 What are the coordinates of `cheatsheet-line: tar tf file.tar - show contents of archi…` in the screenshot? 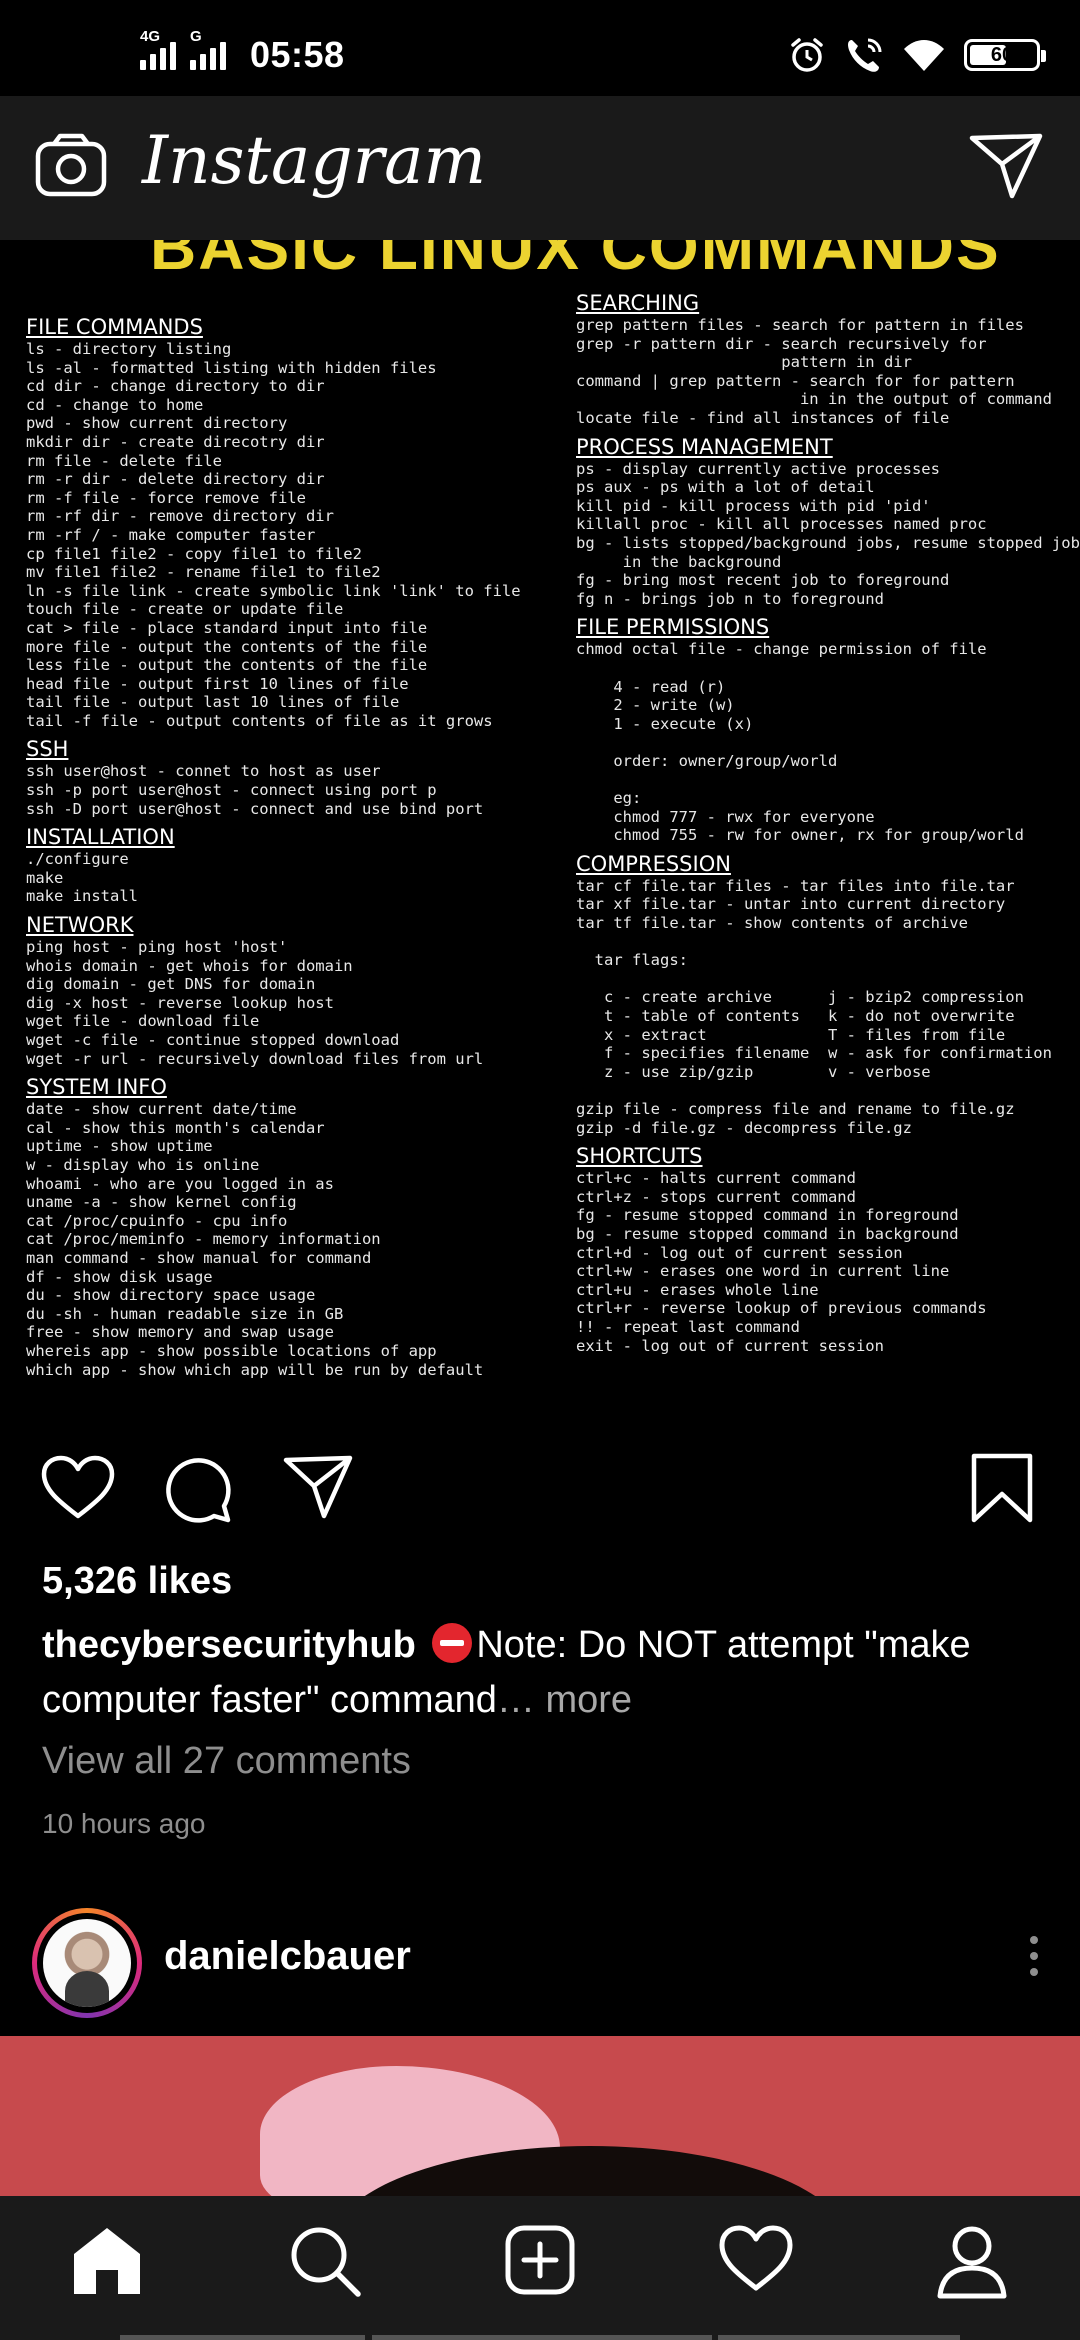 It's located at (772, 923).